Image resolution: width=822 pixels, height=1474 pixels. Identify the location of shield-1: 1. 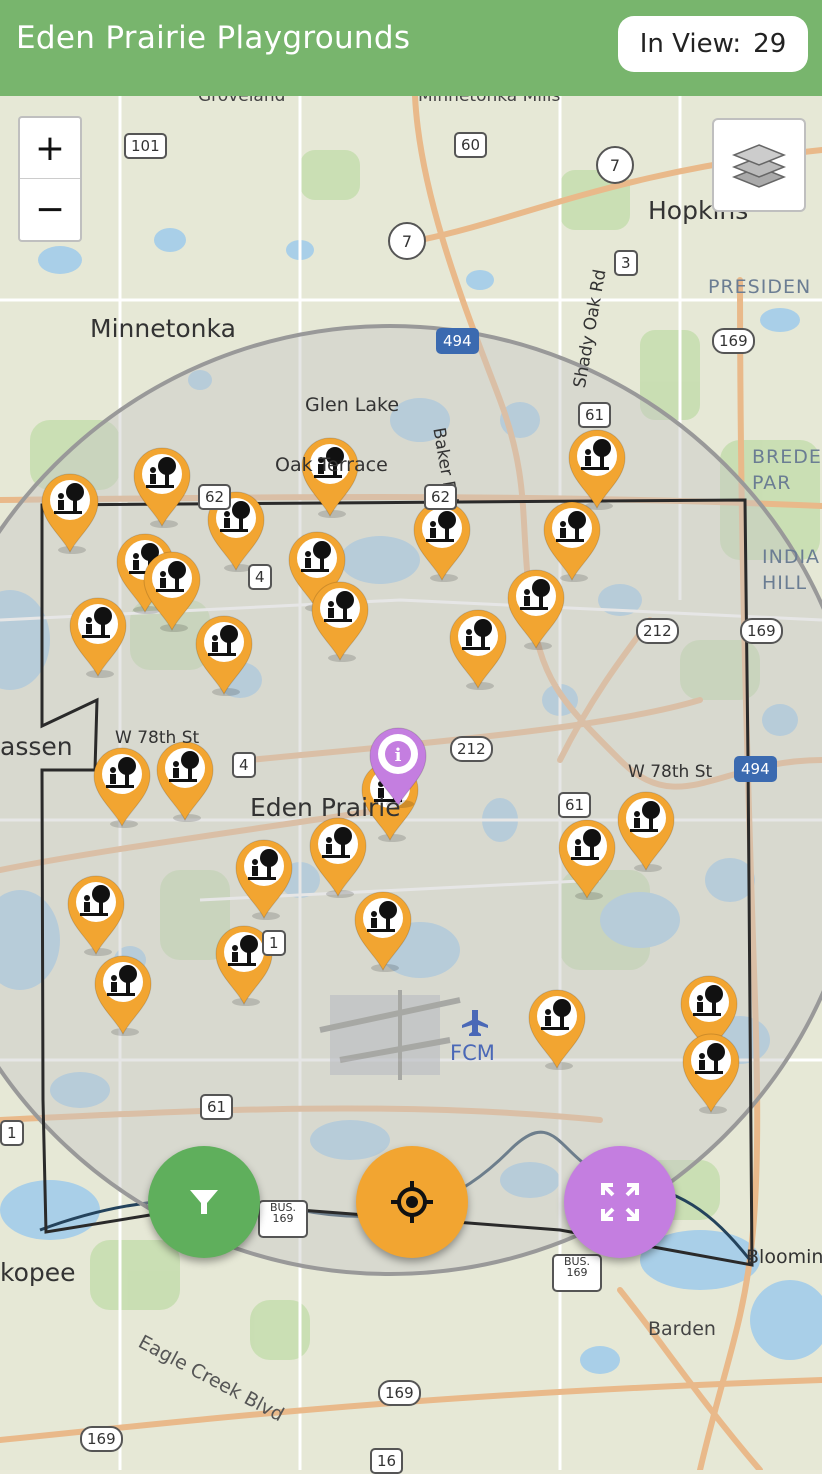
(274, 943).